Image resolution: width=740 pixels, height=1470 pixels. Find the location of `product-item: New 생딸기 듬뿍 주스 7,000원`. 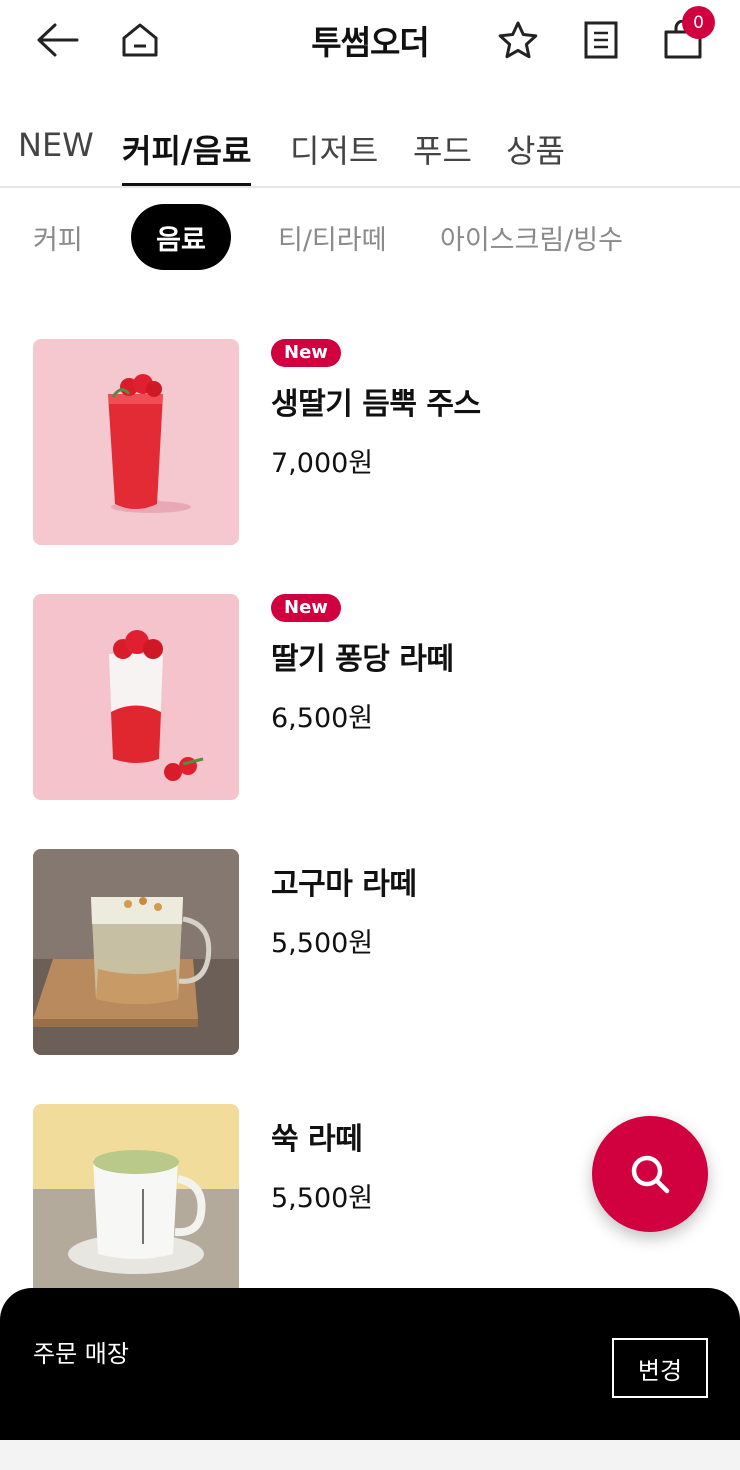

product-item: New 생딸기 듬뿍 주스 7,000원 is located at coordinates (373, 442).